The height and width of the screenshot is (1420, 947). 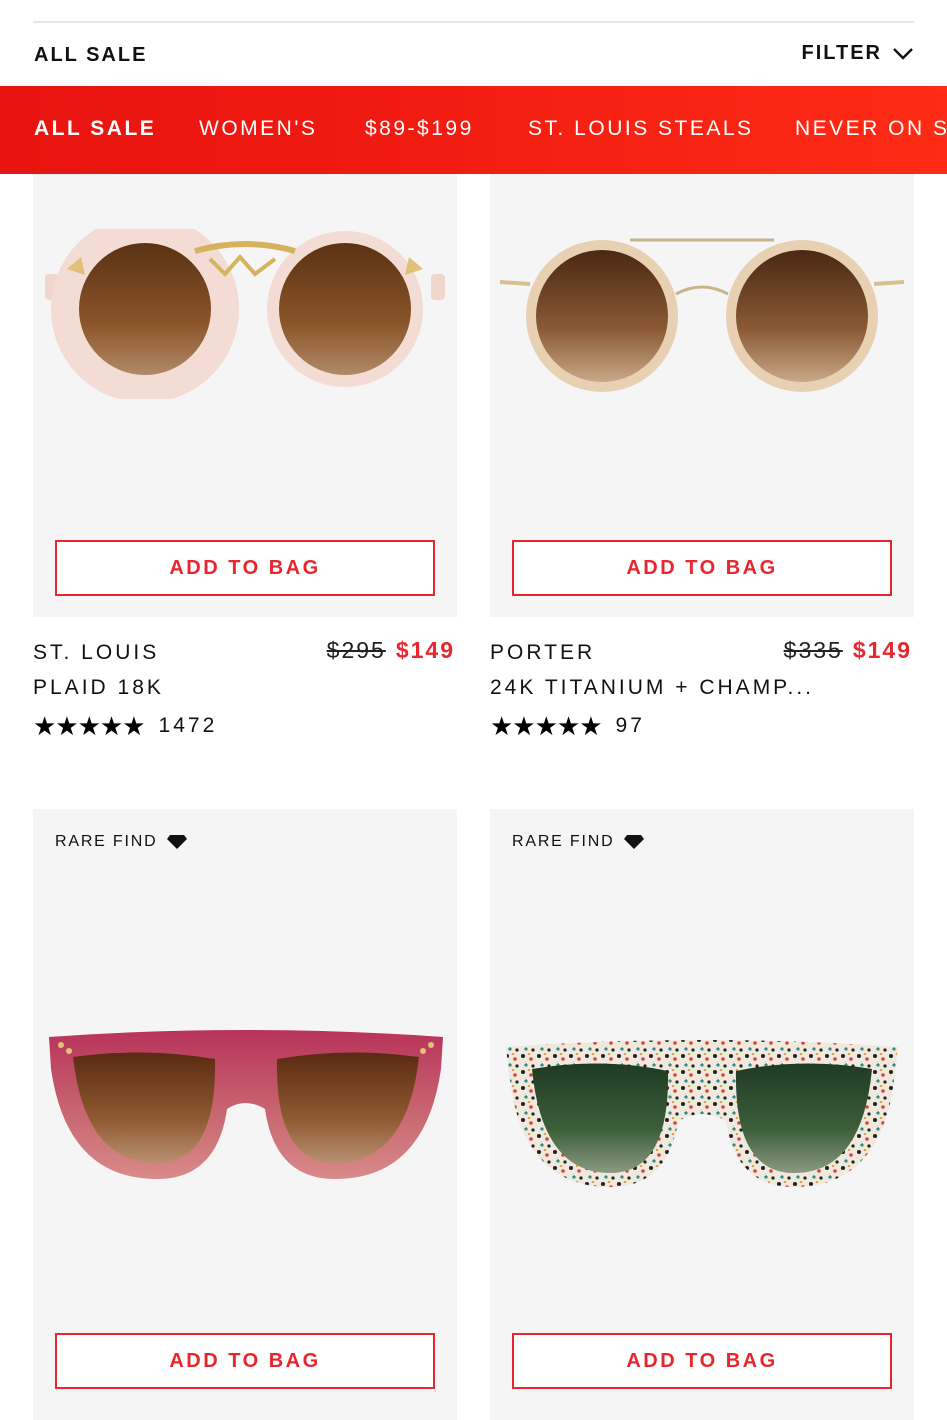 What do you see at coordinates (473, 55) in the screenshot?
I see `page-header: ALL SALE FILTER` at bounding box center [473, 55].